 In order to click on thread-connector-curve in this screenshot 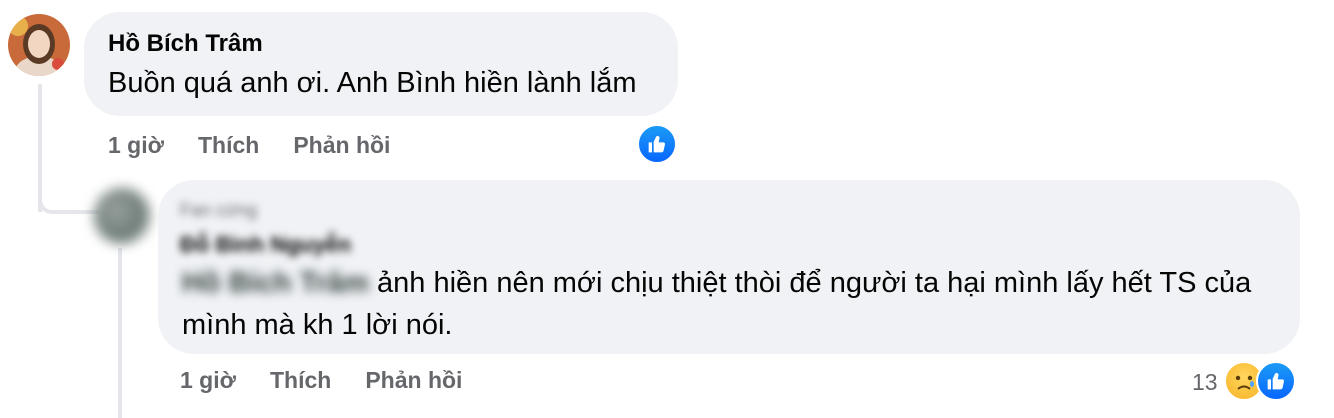, I will do `click(69, 196)`.